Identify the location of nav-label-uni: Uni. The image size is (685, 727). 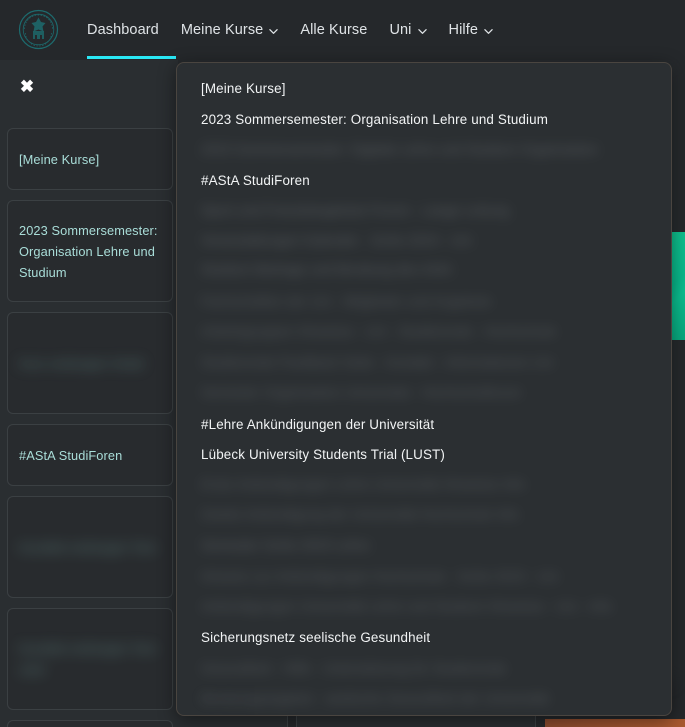
(400, 30).